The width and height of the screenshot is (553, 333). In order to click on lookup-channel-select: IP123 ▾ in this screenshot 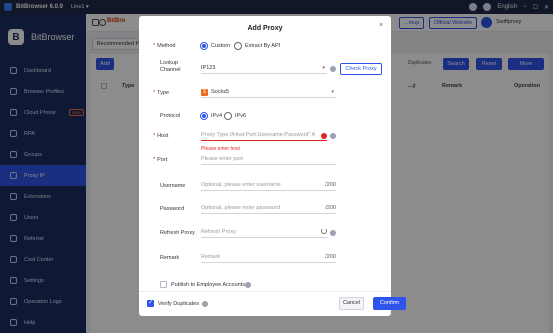, I will do `click(264, 68)`.